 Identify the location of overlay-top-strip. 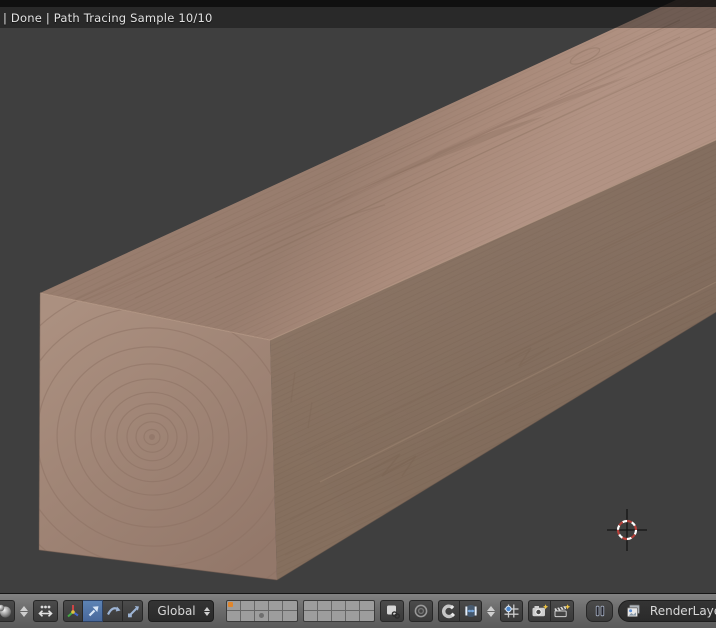
(358, 3).